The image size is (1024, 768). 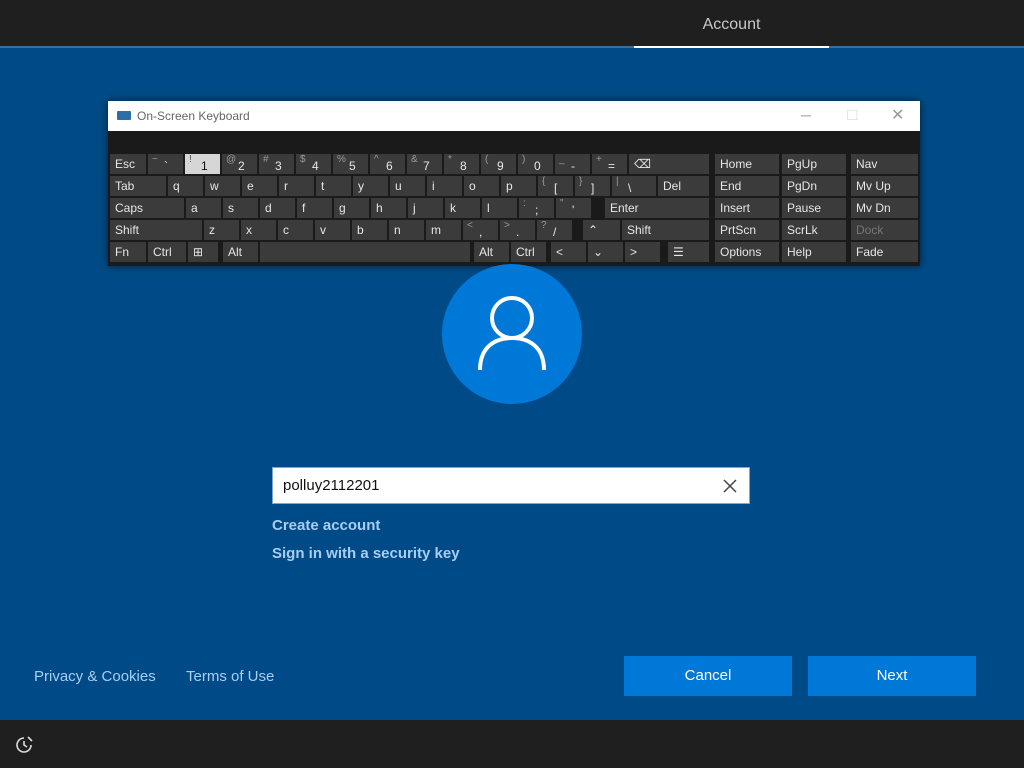 I want to click on close-icon: ✕, so click(x=897, y=115).